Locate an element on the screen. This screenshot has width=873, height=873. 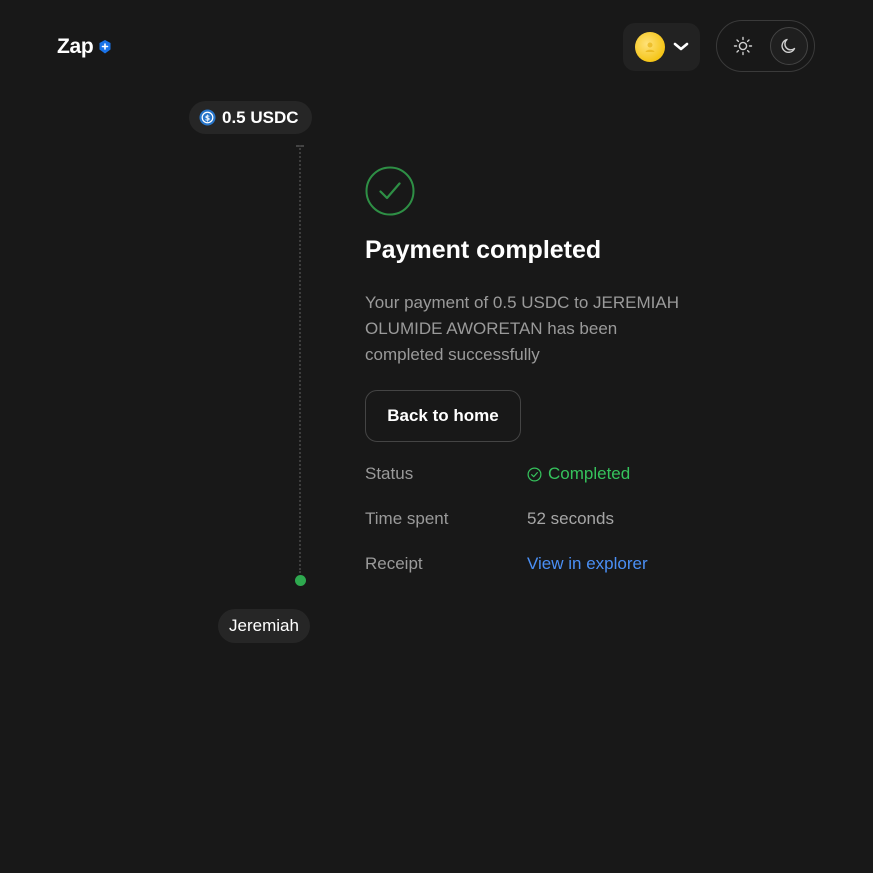
user-avatar-icon is located at coordinates (649, 47).